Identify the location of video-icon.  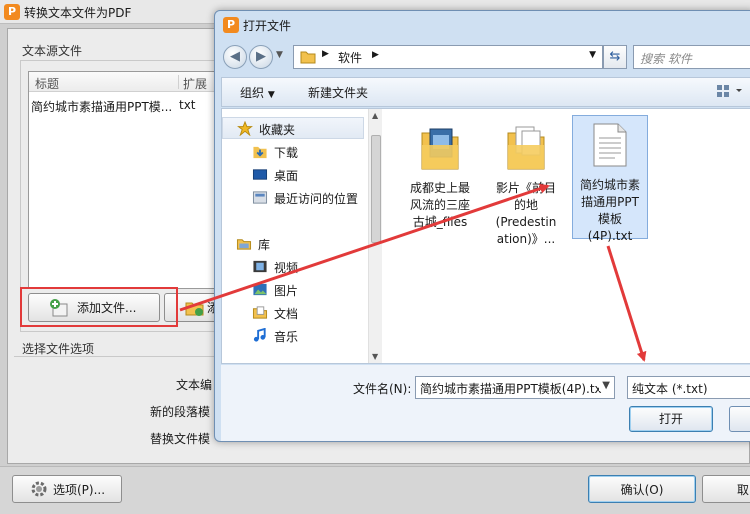
(260, 266).